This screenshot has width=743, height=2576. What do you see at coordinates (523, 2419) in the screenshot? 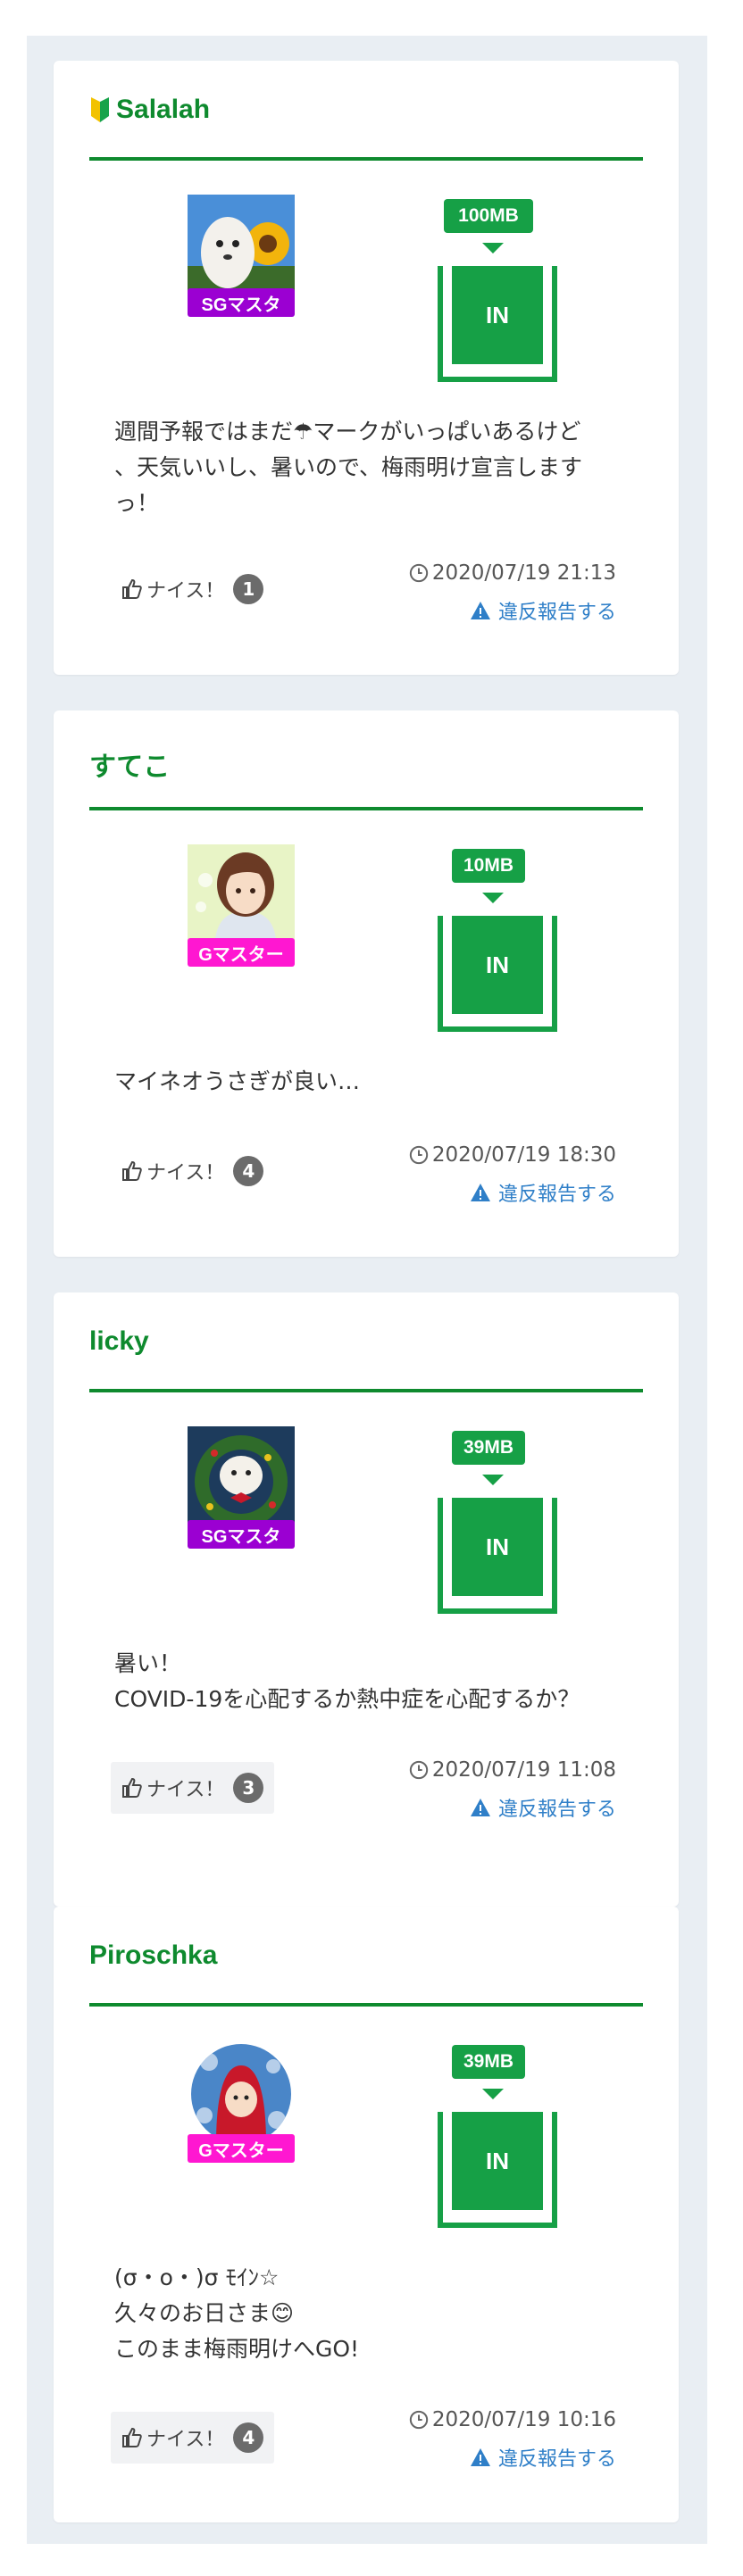
I see `timestamp-text: 2020/07/19 10:16` at bounding box center [523, 2419].